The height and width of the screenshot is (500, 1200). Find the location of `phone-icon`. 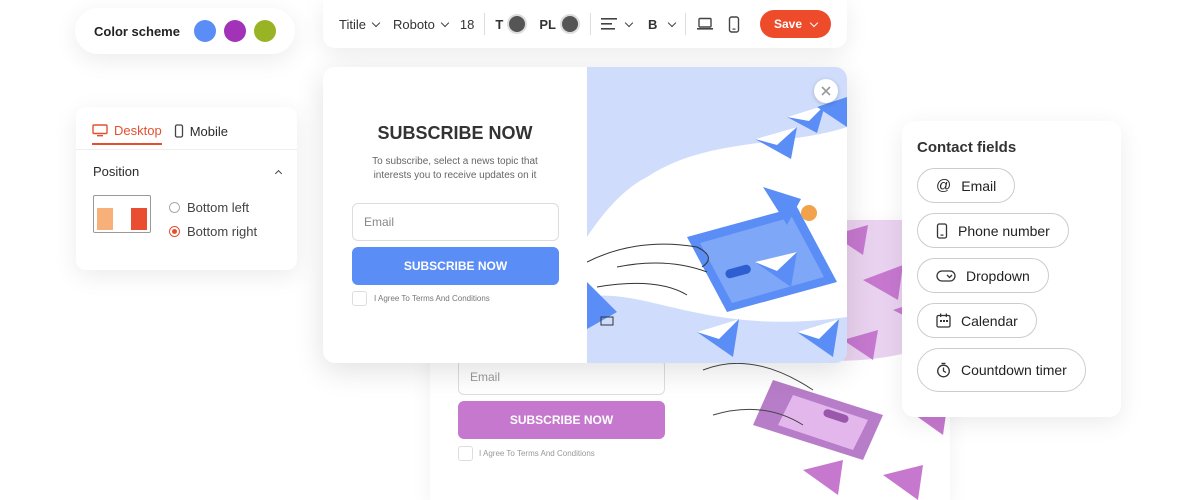

phone-icon is located at coordinates (942, 230).